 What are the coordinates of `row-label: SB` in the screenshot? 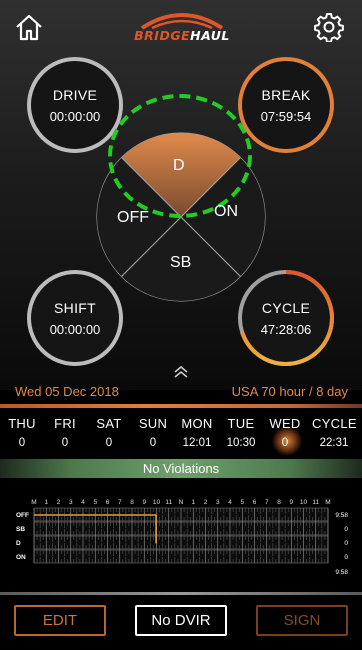 It's located at (20, 529).